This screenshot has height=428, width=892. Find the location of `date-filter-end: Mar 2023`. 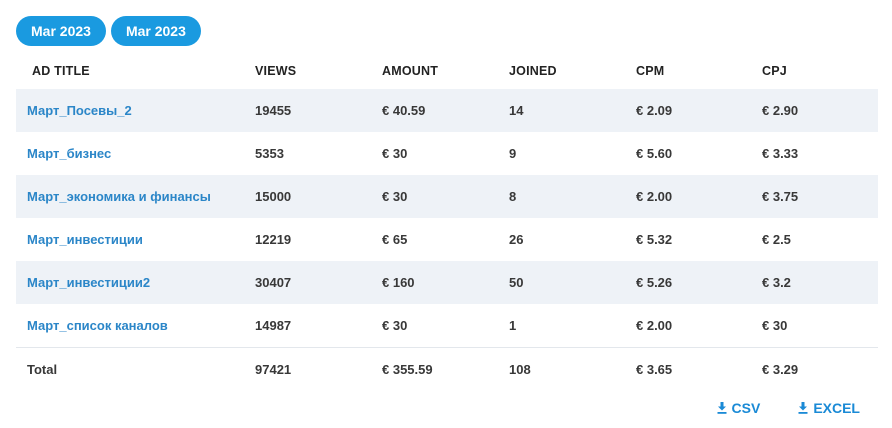

date-filter-end: Mar 2023 is located at coordinates (155, 31).